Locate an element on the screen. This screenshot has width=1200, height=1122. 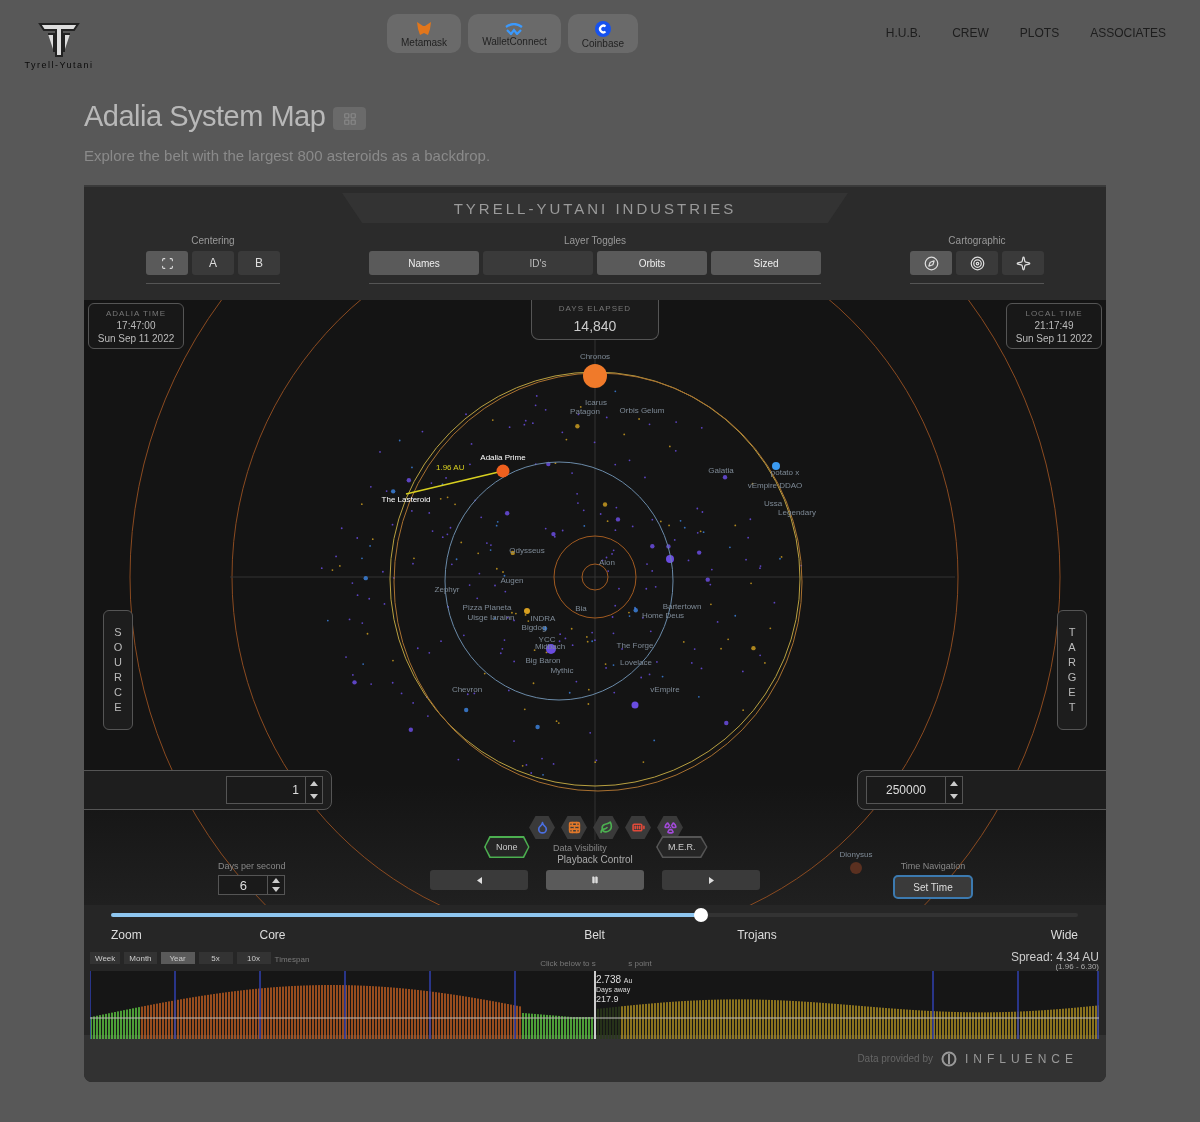
timespan-button: Month is located at coordinates (140, 958).